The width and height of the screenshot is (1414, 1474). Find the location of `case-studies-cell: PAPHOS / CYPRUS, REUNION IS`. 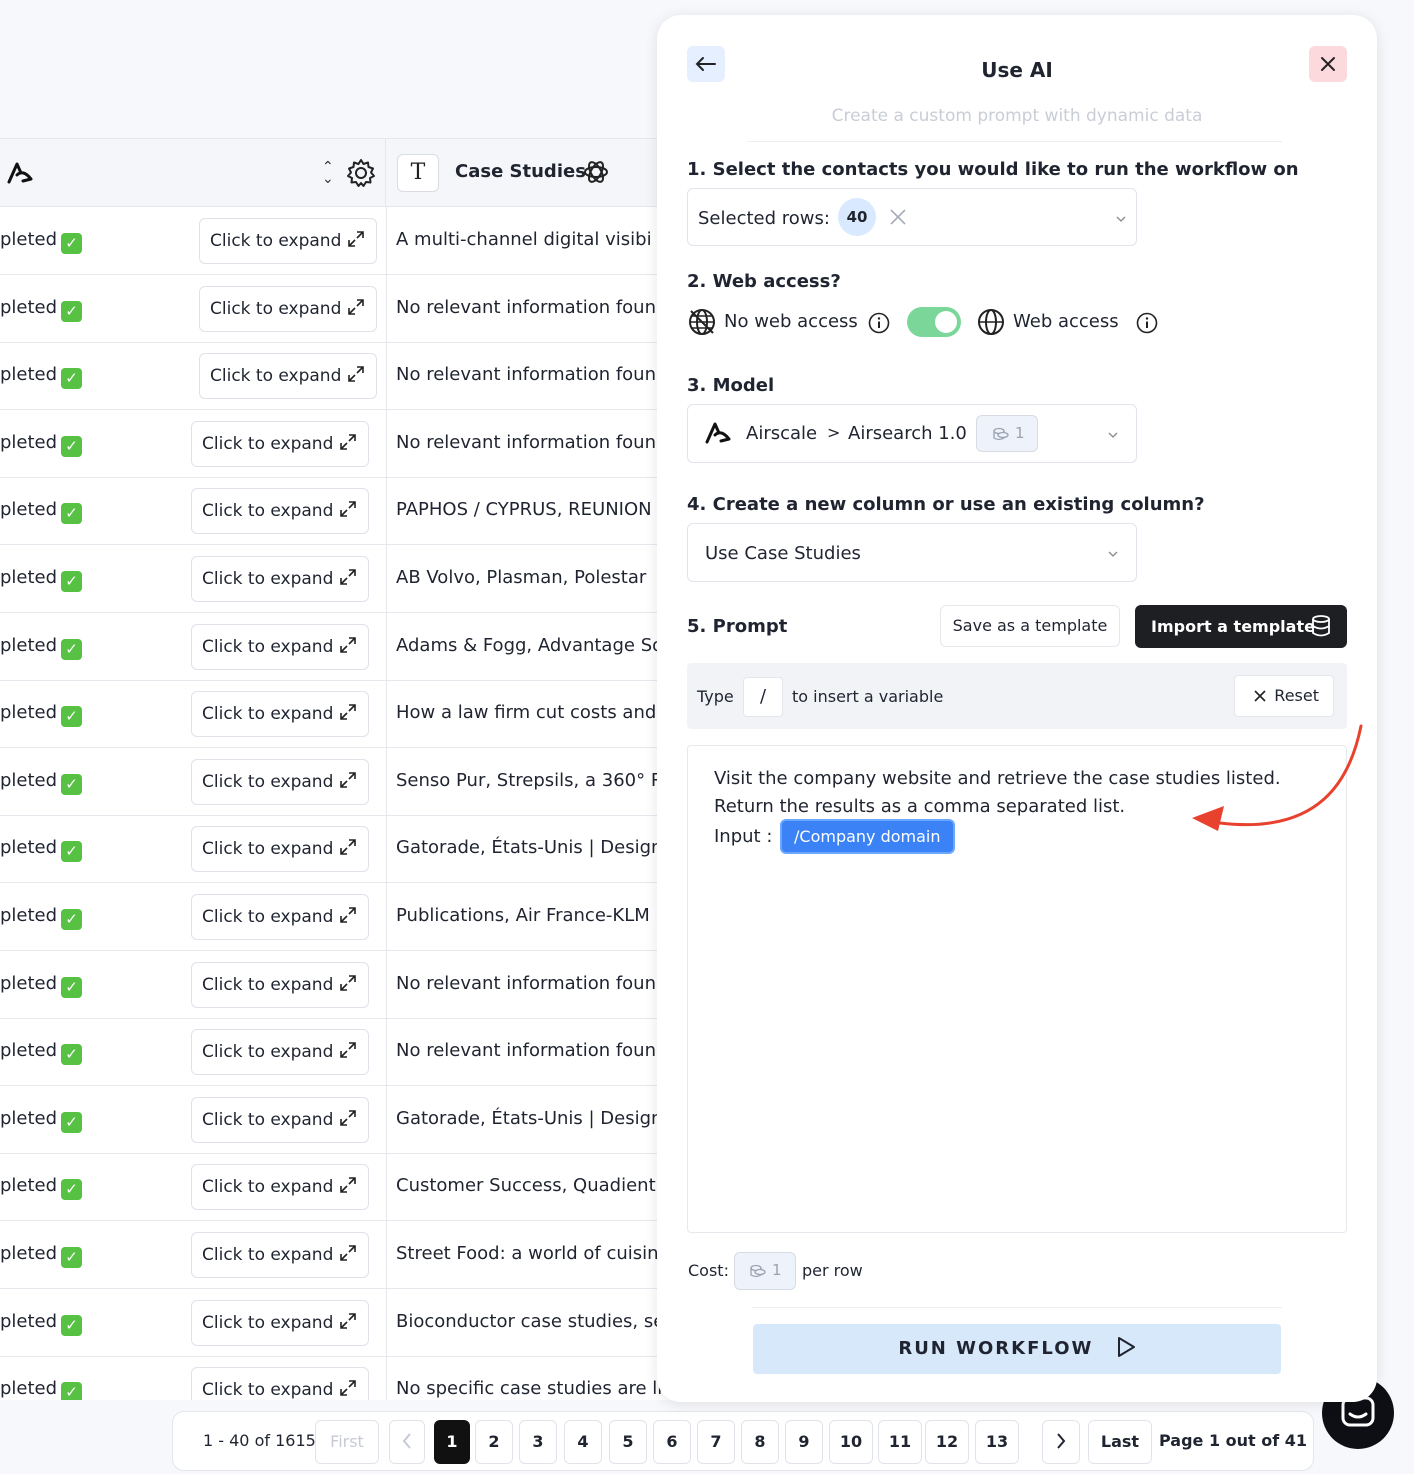

case-studies-cell: PAPHOS / CYPRUS, REUNION IS is located at coordinates (535, 509).